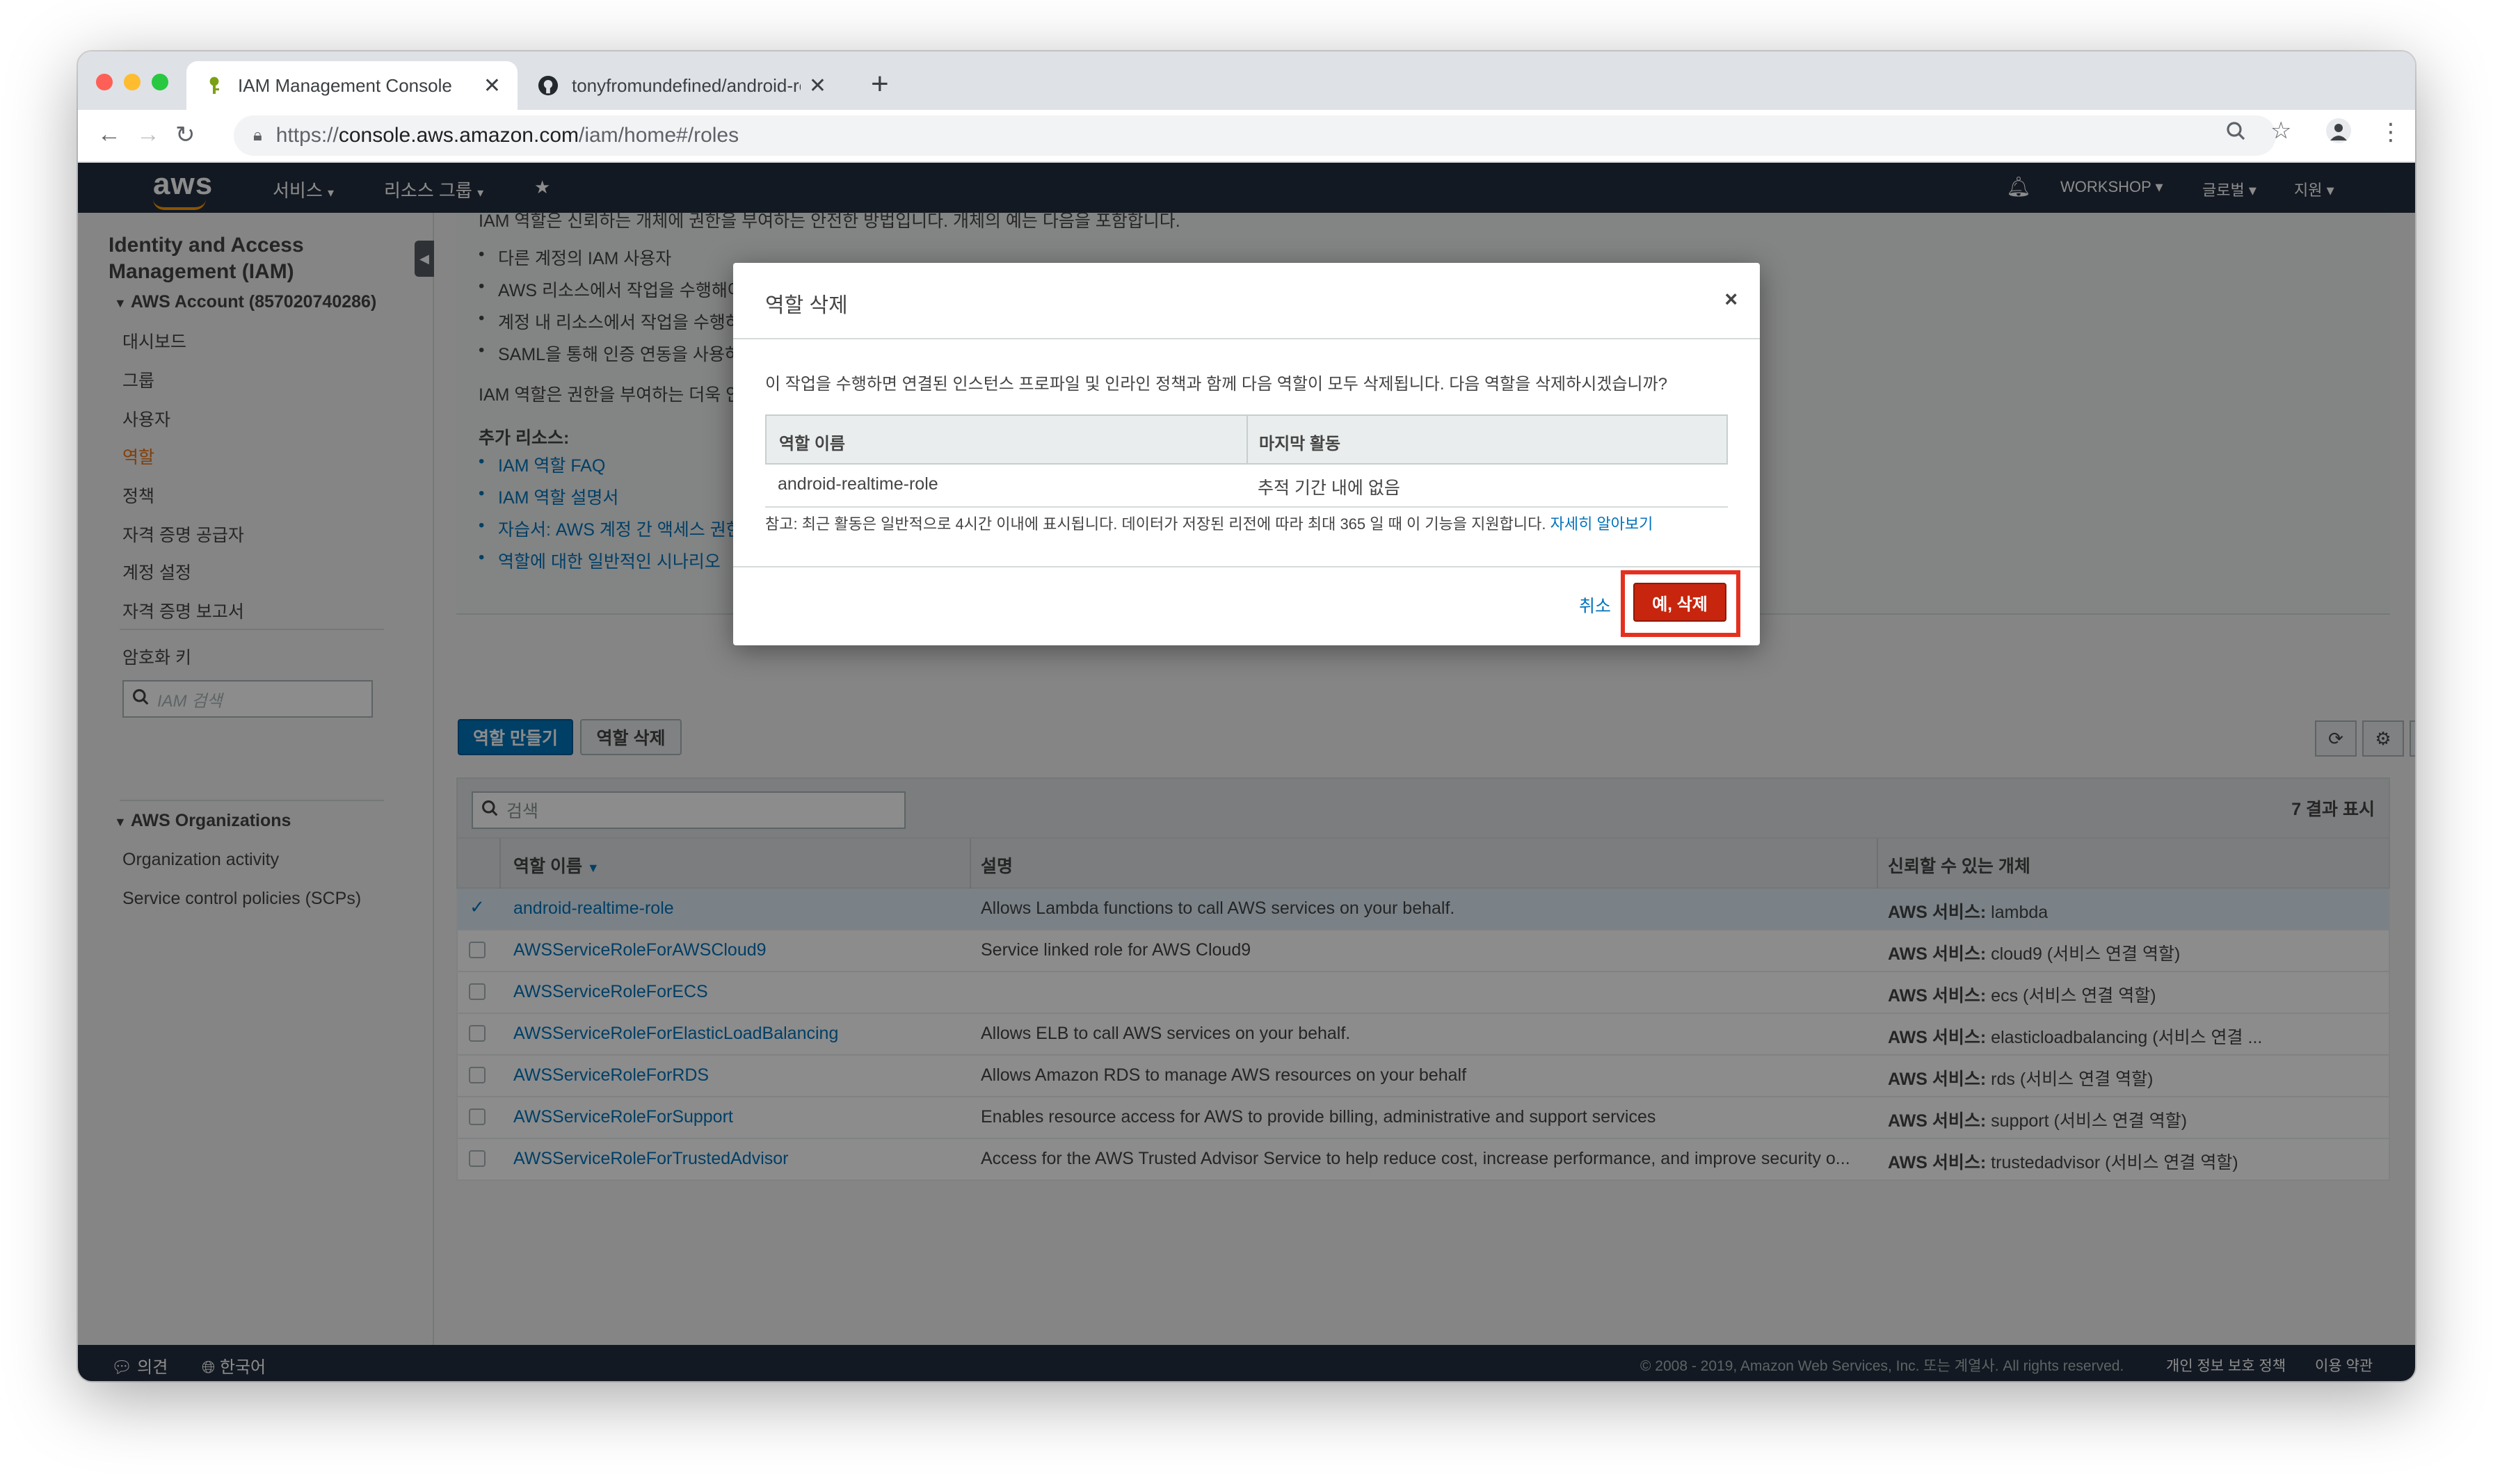 The width and height of the screenshot is (2493, 1484). What do you see at coordinates (458, 135) in the screenshot?
I see `url-host: console.aws.amazon.com` at bounding box center [458, 135].